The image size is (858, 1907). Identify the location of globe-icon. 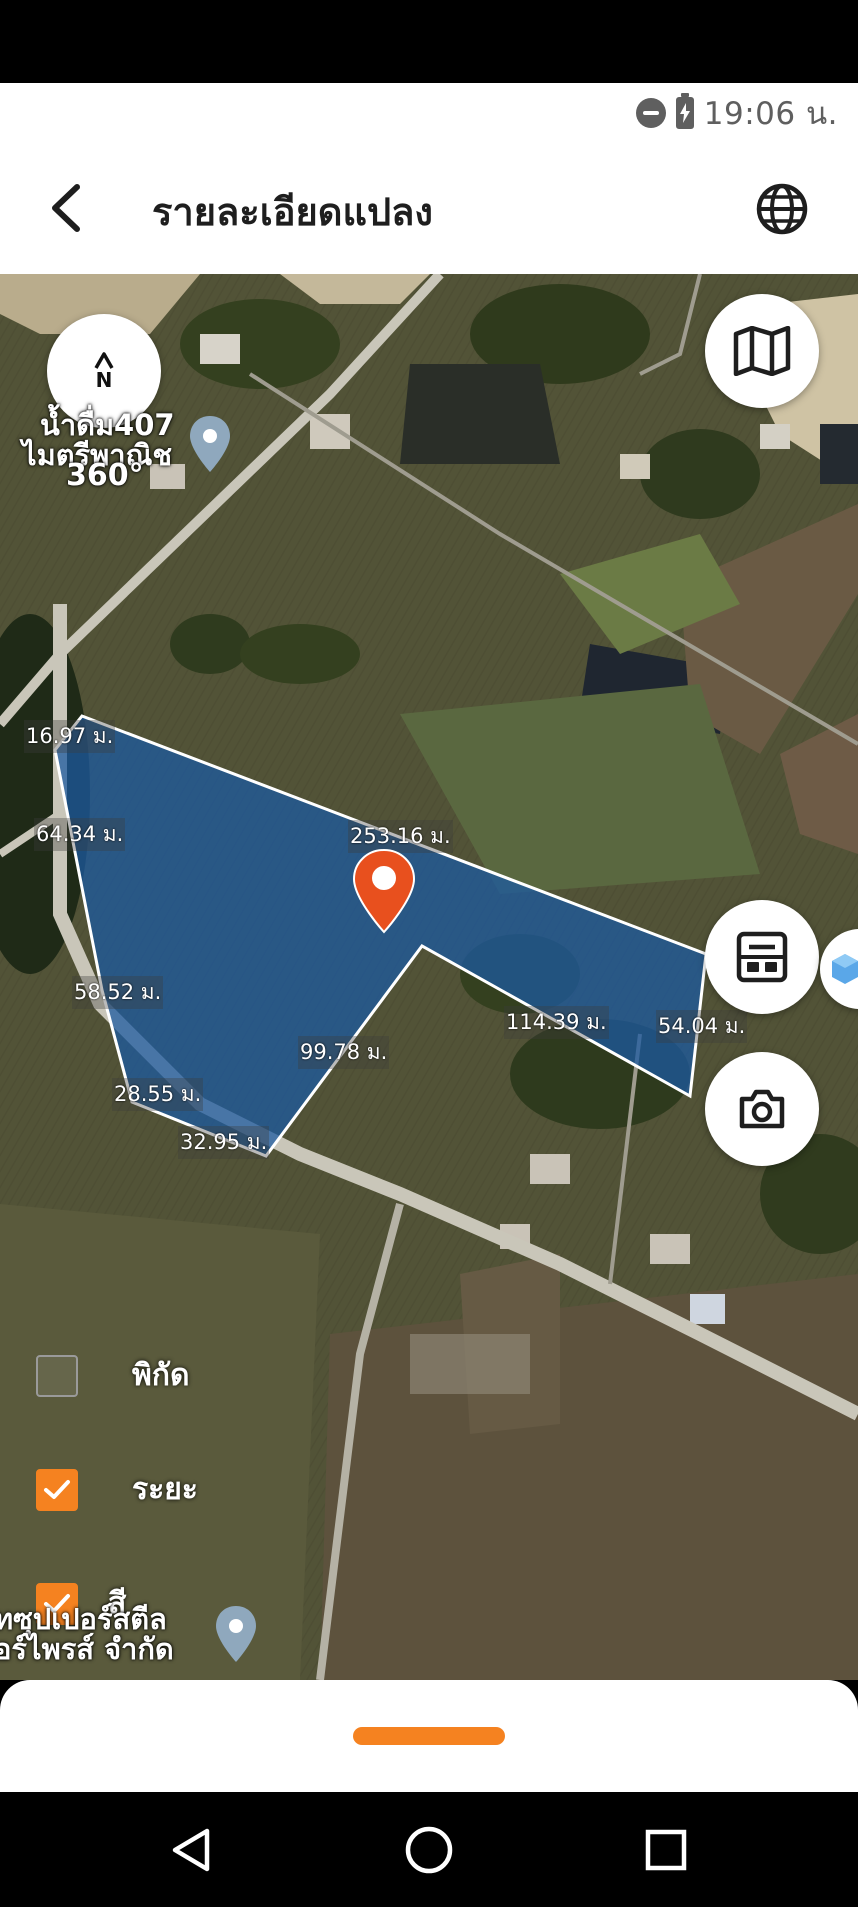
(782, 209).